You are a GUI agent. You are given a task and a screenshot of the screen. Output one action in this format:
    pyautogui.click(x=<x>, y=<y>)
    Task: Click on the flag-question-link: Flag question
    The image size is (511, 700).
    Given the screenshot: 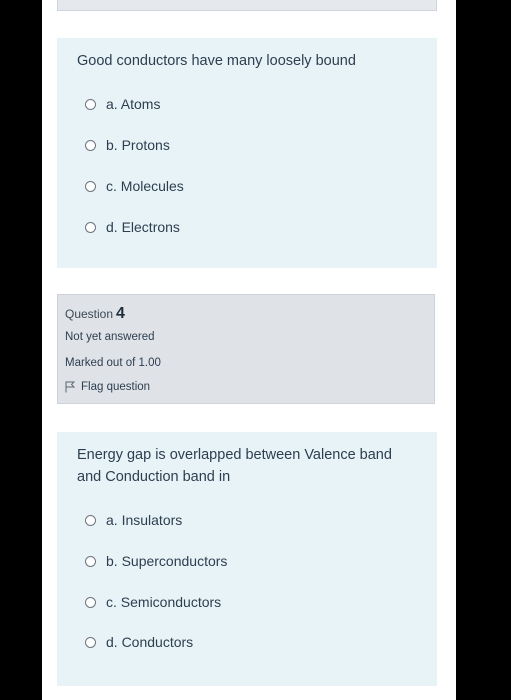 What is the action you would take?
    pyautogui.click(x=107, y=387)
    